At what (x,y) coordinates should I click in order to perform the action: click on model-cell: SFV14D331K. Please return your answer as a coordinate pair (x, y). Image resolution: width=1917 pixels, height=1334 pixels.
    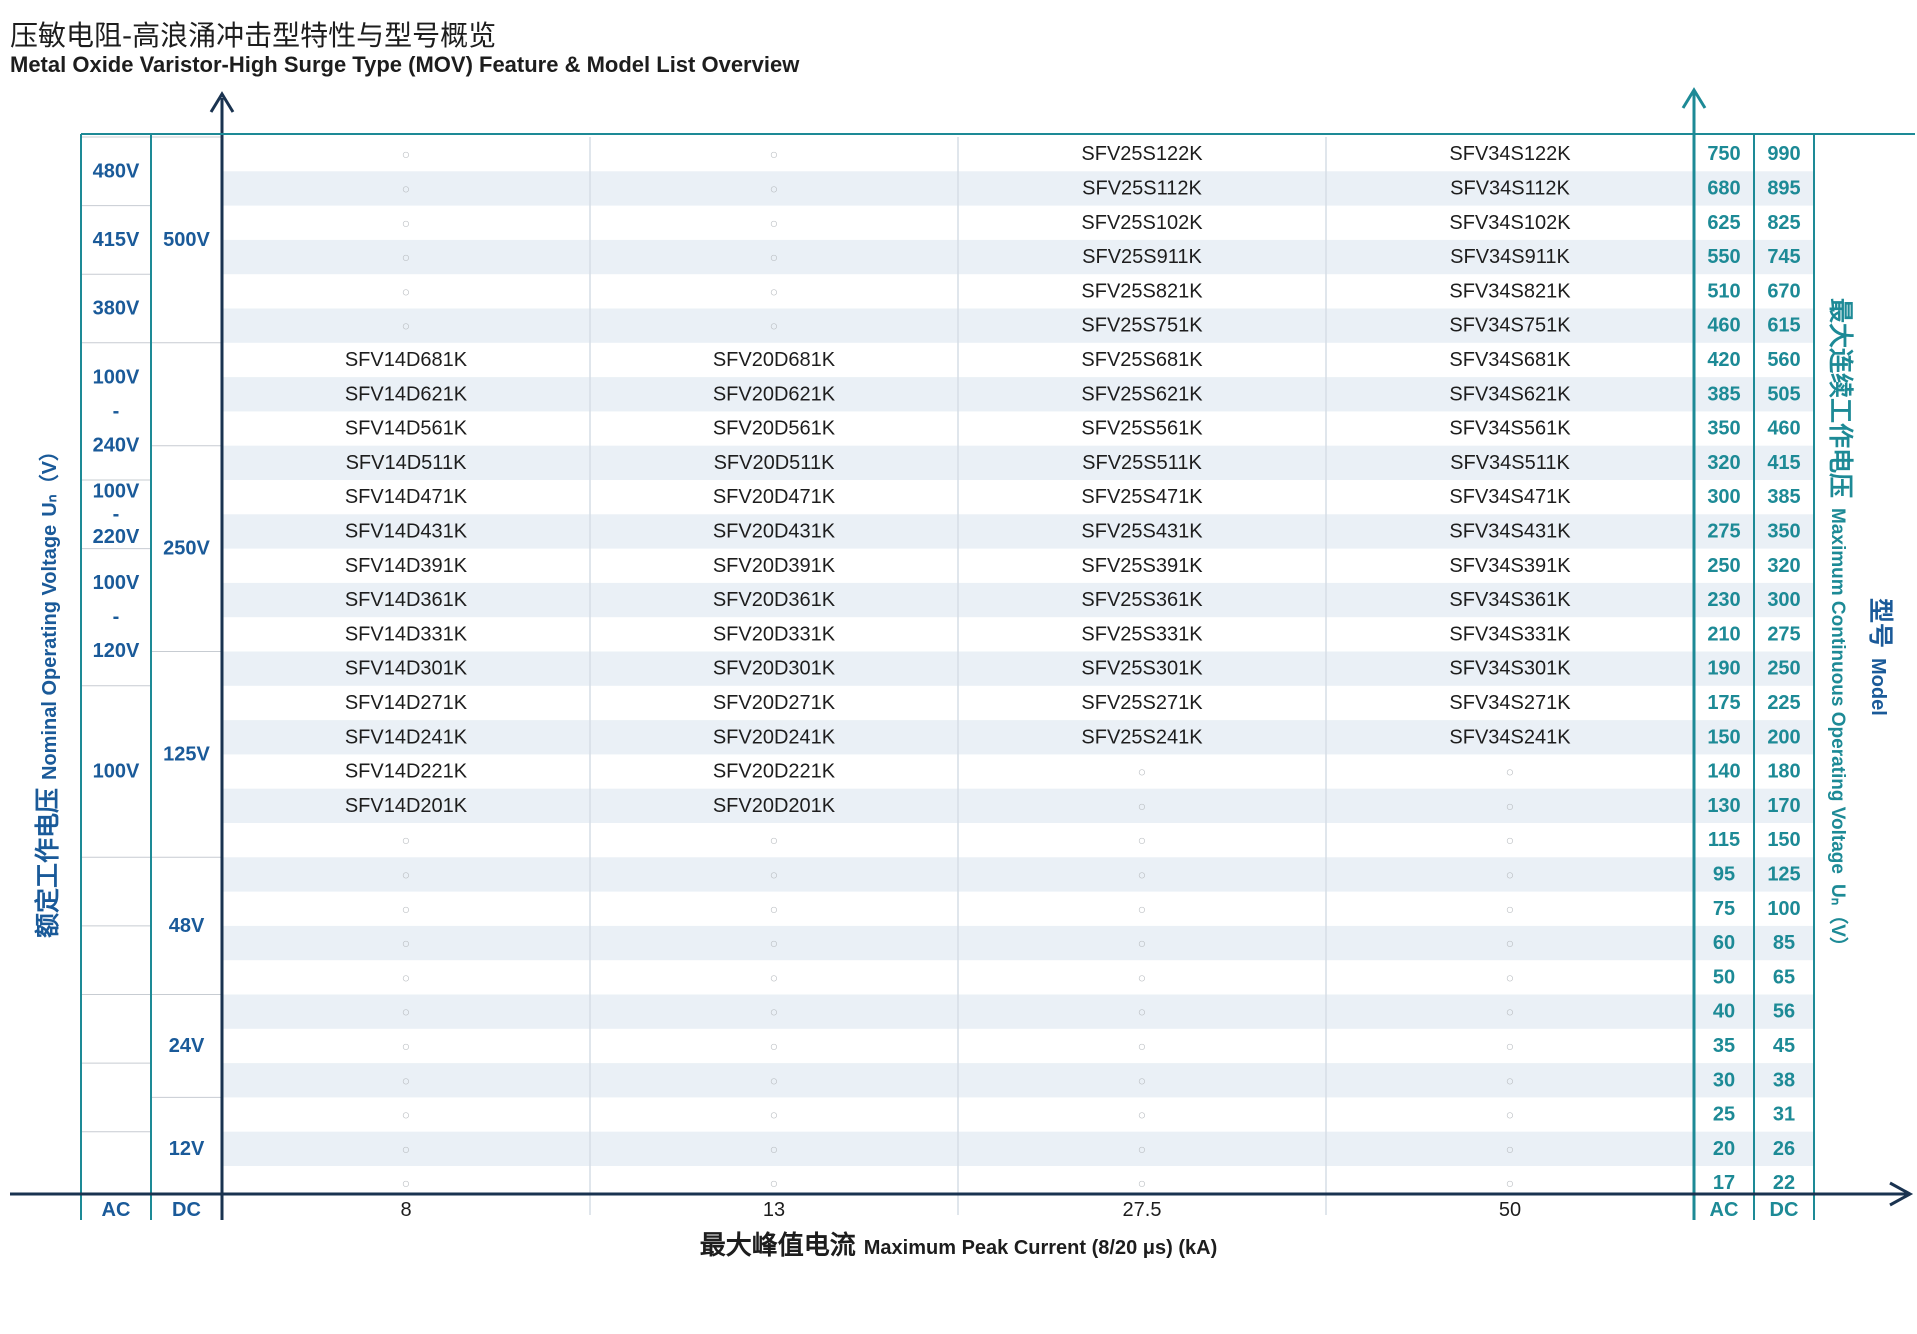
    Looking at the image, I should click on (406, 634).